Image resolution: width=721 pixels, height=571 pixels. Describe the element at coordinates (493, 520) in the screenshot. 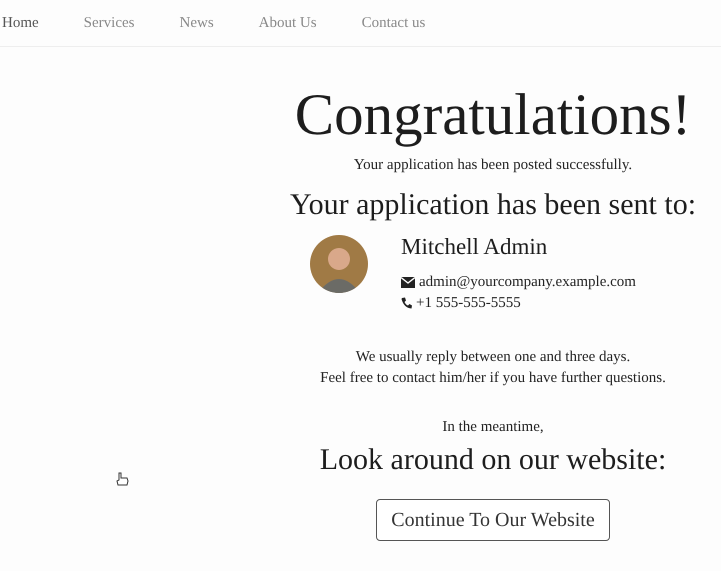

I see `continue-button: Continue To Our Website` at that location.